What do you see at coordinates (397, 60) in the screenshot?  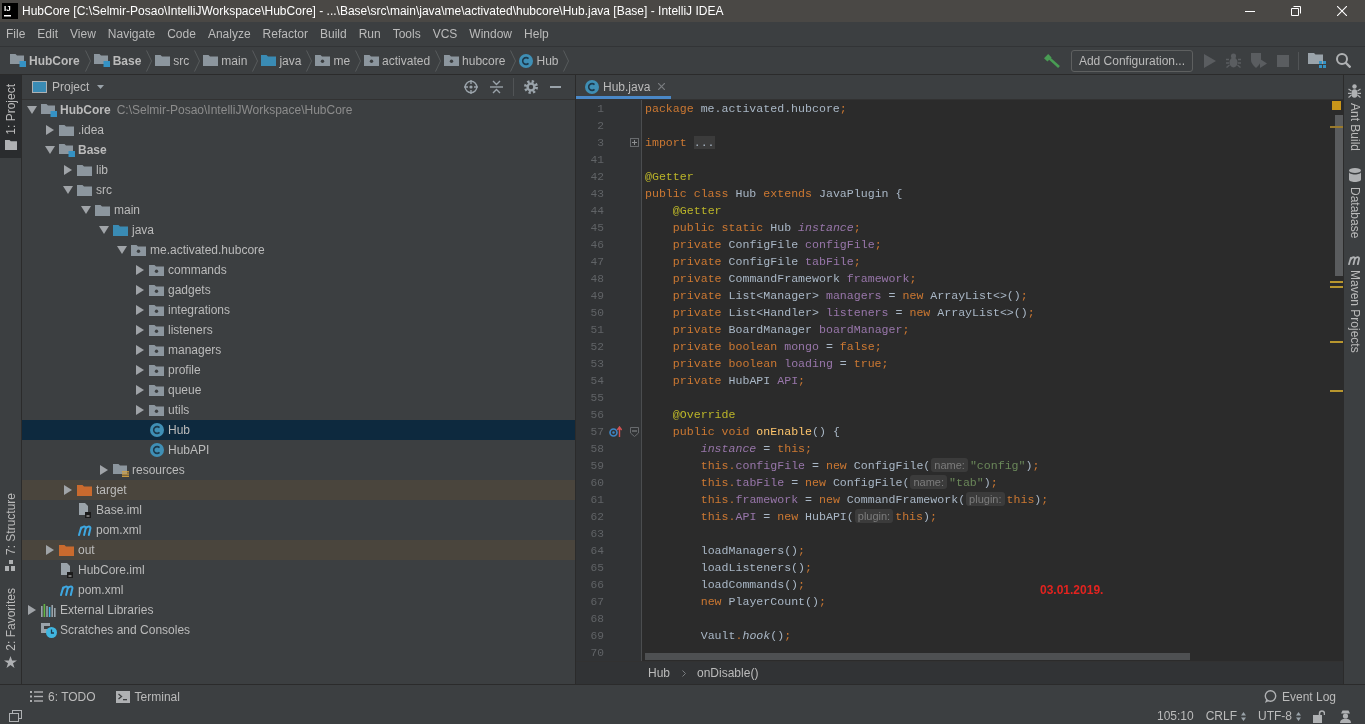 I see `breadcrumb-item: activated` at bounding box center [397, 60].